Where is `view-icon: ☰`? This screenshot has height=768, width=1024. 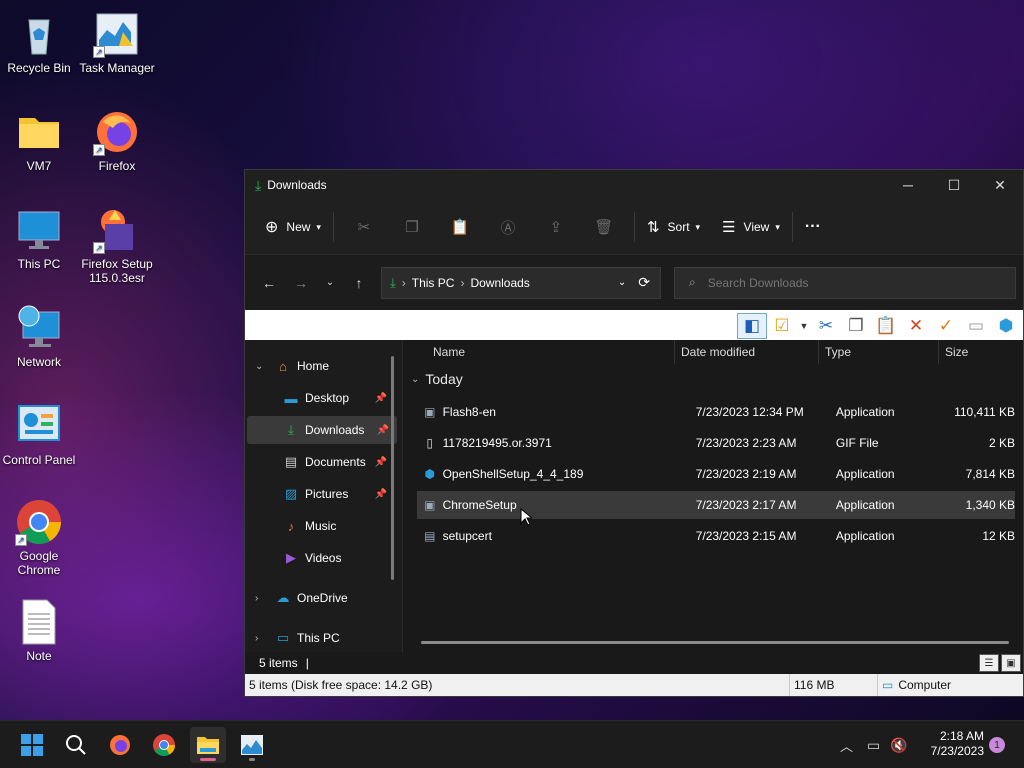
view-icon: ☰ is located at coordinates (729, 227).